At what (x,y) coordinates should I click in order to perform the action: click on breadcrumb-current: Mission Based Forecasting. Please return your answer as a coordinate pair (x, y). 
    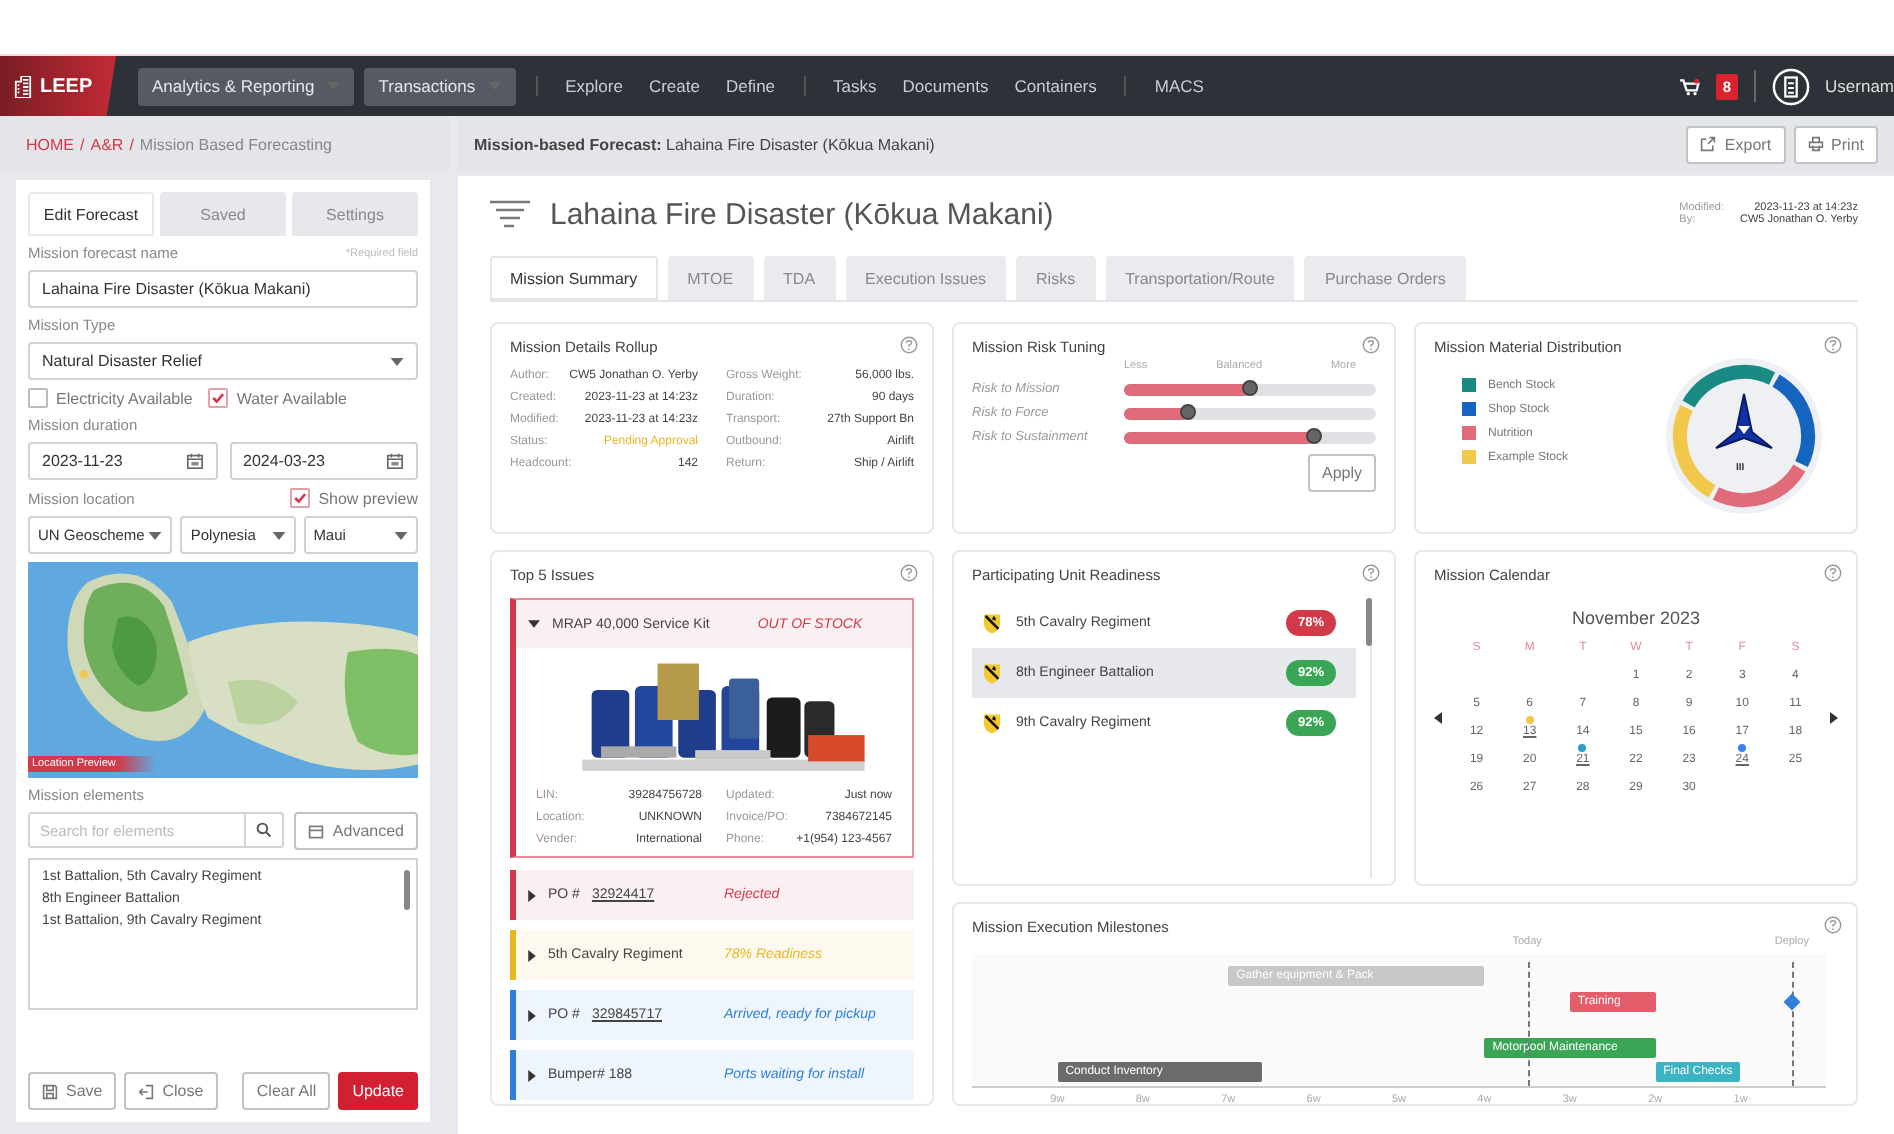
    Looking at the image, I should click on (235, 144).